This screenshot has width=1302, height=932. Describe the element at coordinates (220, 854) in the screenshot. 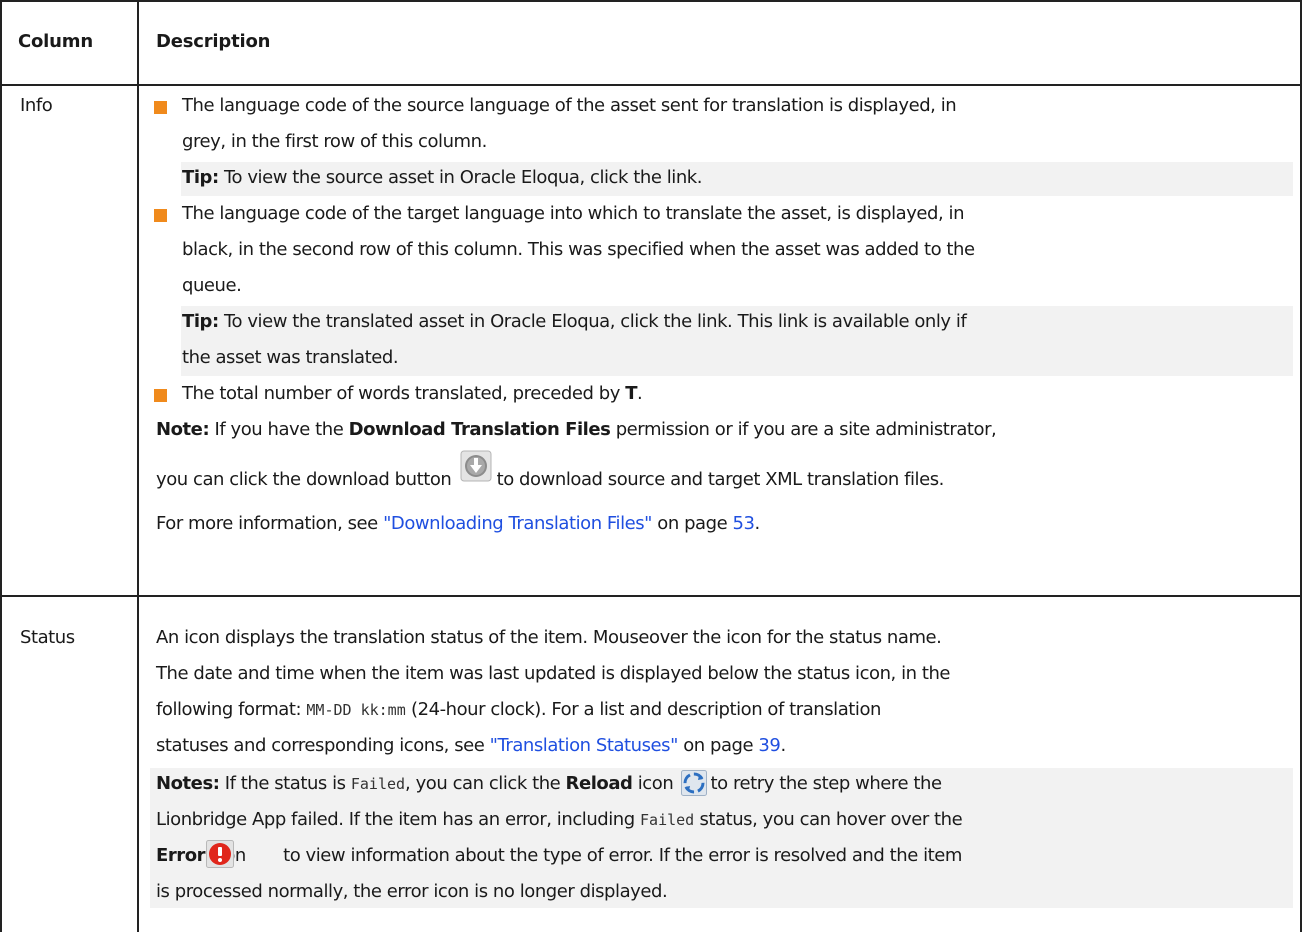

I see `error-icon` at that location.